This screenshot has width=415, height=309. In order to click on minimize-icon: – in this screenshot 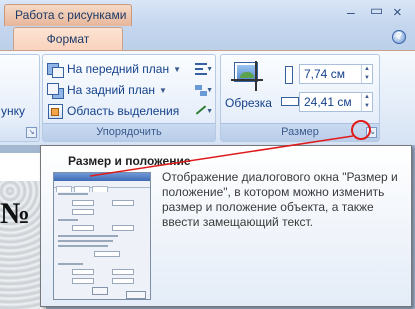, I will do `click(351, 12)`.